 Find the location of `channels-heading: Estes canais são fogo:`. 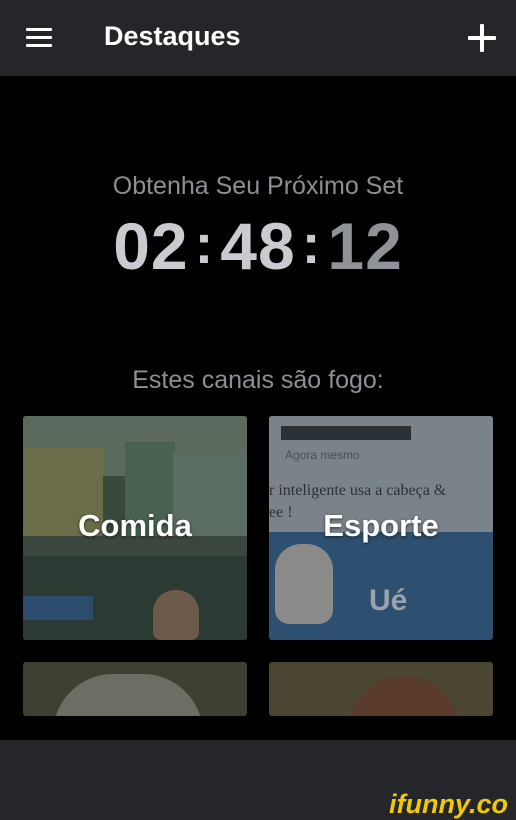

channels-heading: Estes canais são fogo: is located at coordinates (258, 380).